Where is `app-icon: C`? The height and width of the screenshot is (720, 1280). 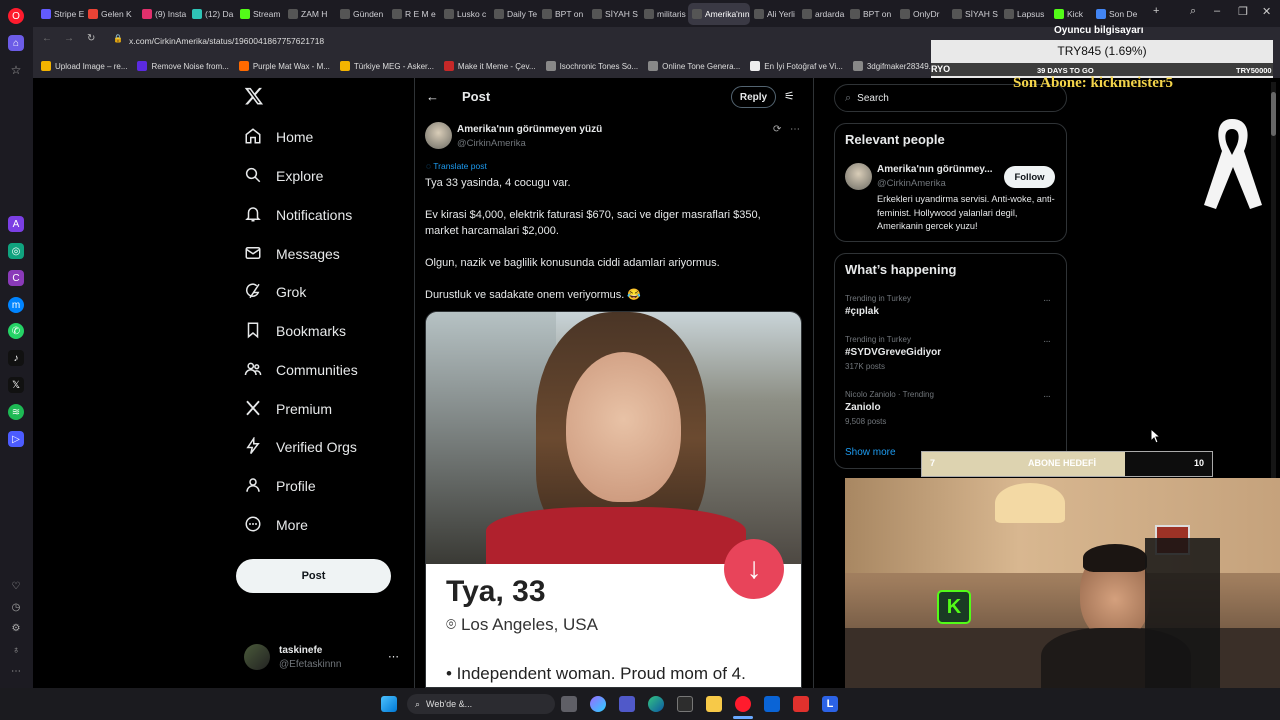 app-icon: C is located at coordinates (16, 278).